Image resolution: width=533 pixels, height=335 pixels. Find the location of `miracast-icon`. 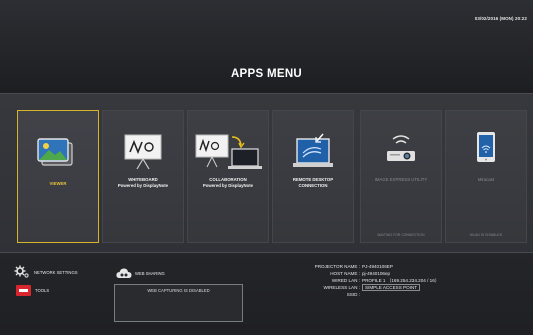

miracast-icon is located at coordinates (486, 147).